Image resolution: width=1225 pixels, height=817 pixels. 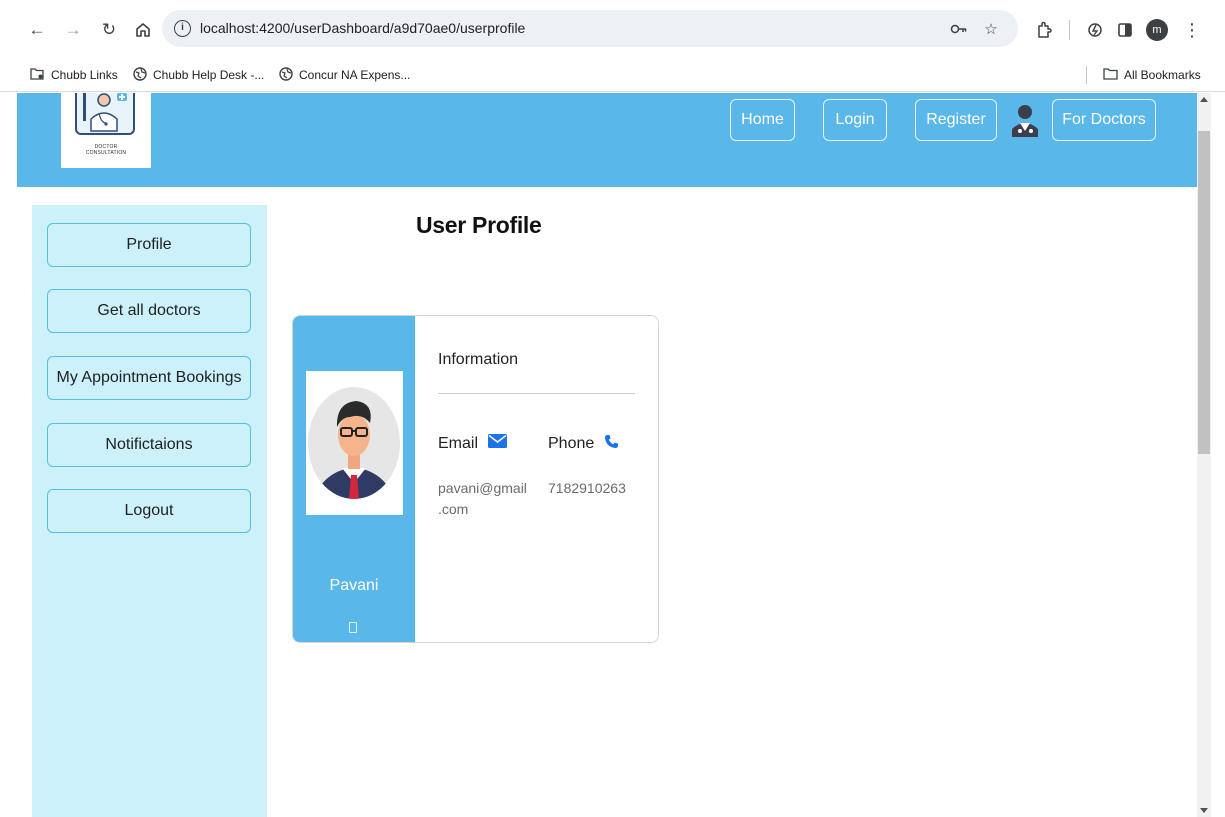 What do you see at coordinates (1162, 75) in the screenshot?
I see `all-bookmarks-label: All Bookmarks` at bounding box center [1162, 75].